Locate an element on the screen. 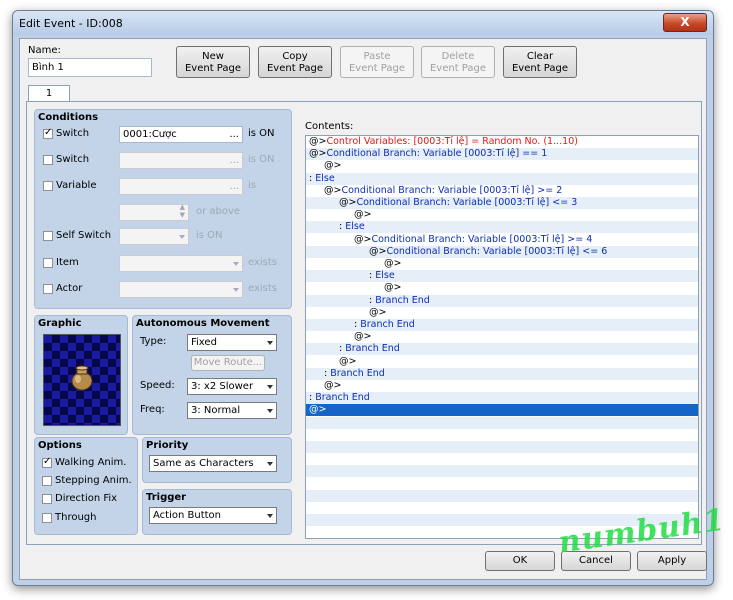 This screenshot has height=600, width=733. contents-label: Contents: is located at coordinates (329, 126).